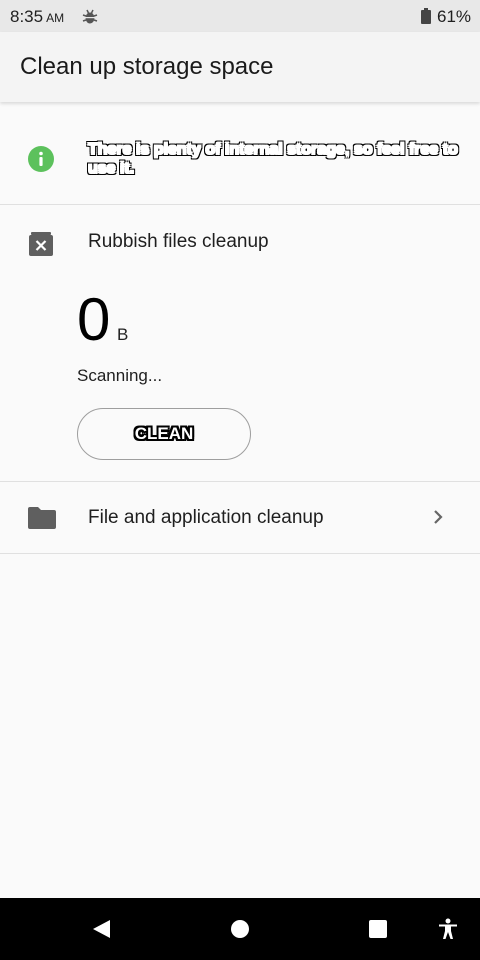 The height and width of the screenshot is (960, 480). I want to click on recents-icon, so click(378, 929).